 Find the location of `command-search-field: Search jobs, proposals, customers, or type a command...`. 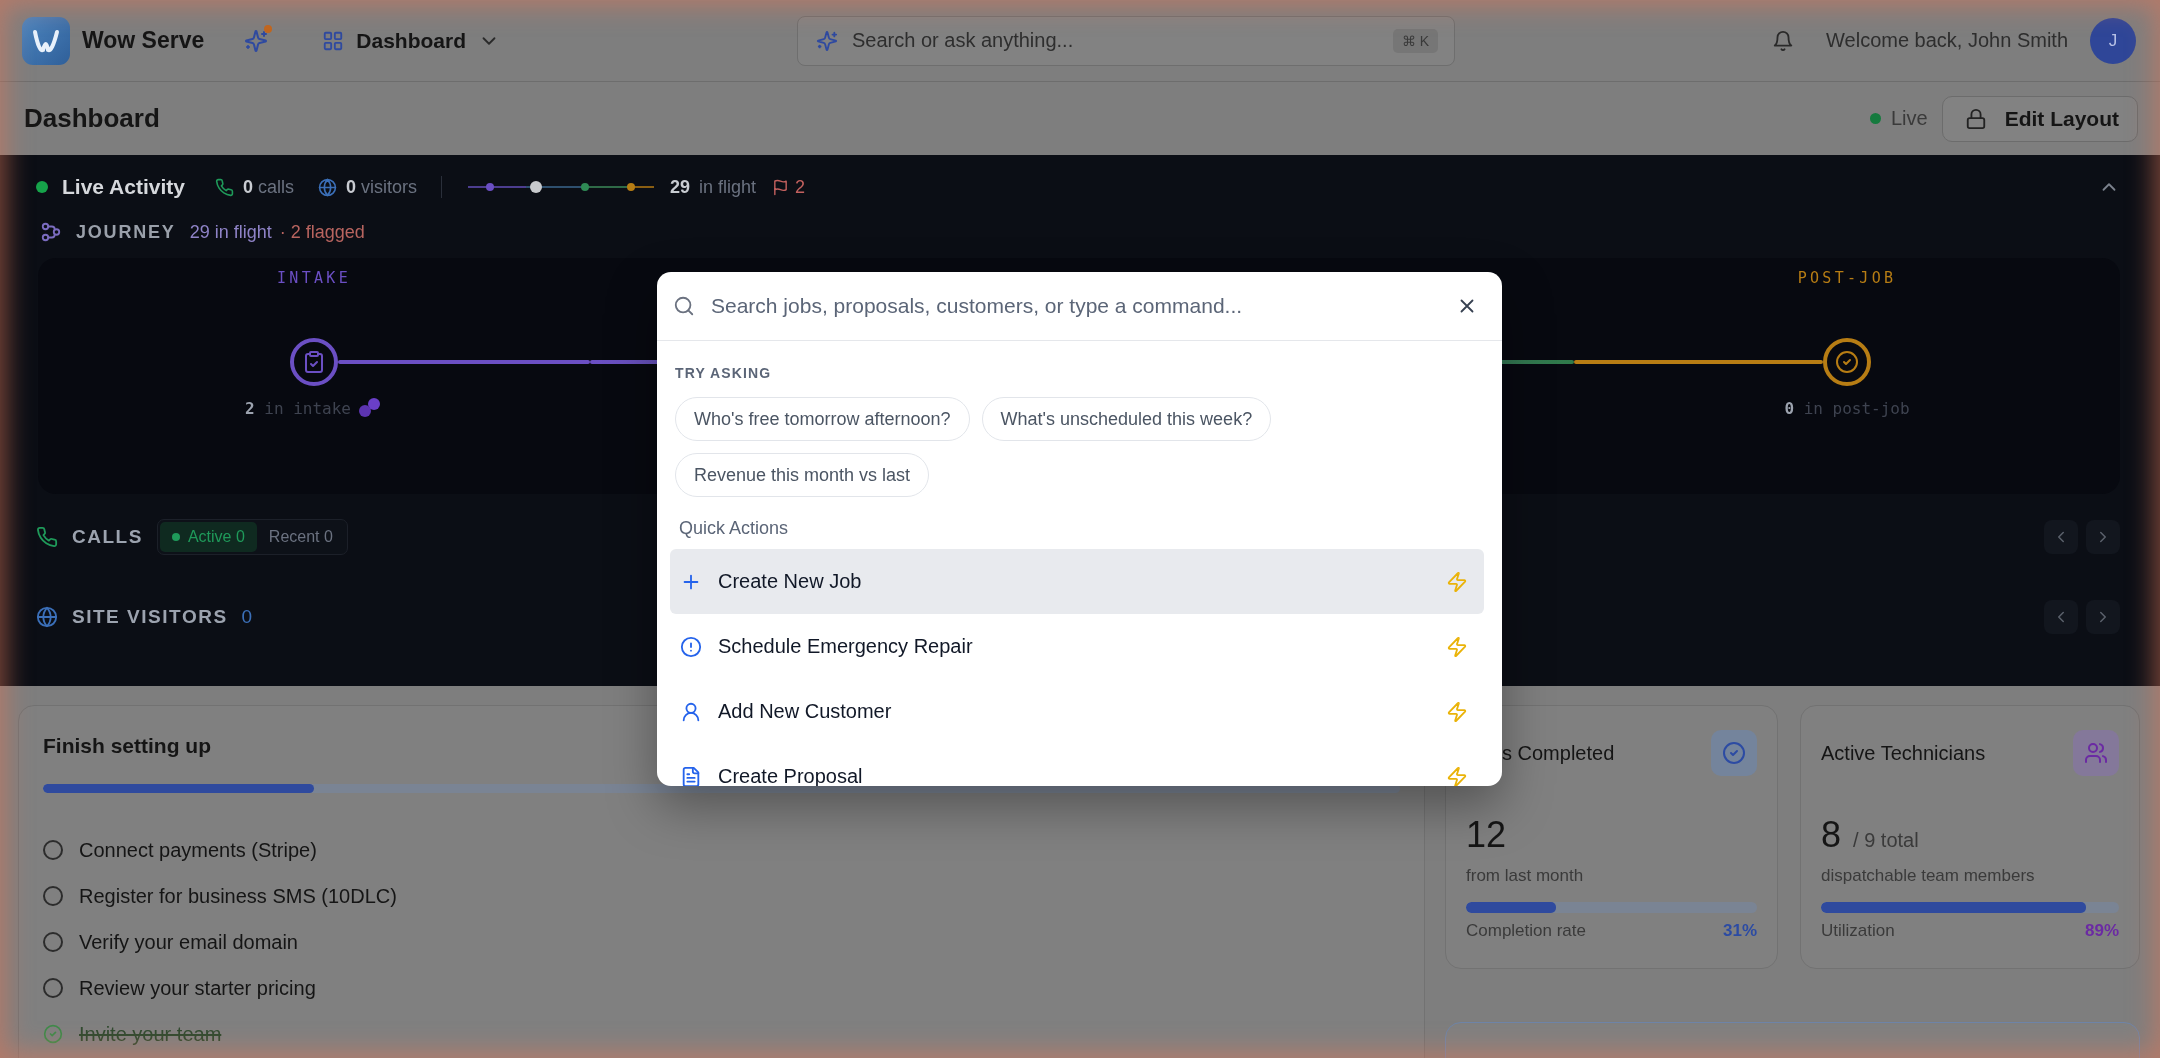

command-search-field: Search jobs, proposals, customers, or type a command... is located at coordinates (1075, 306).